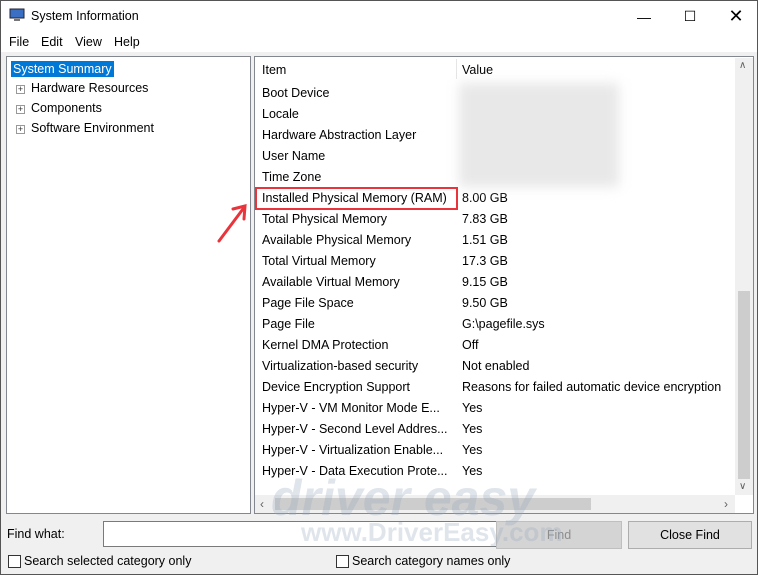  Describe the element at coordinates (337, 240) in the screenshot. I see `row-item: Available Physical Memory` at that location.